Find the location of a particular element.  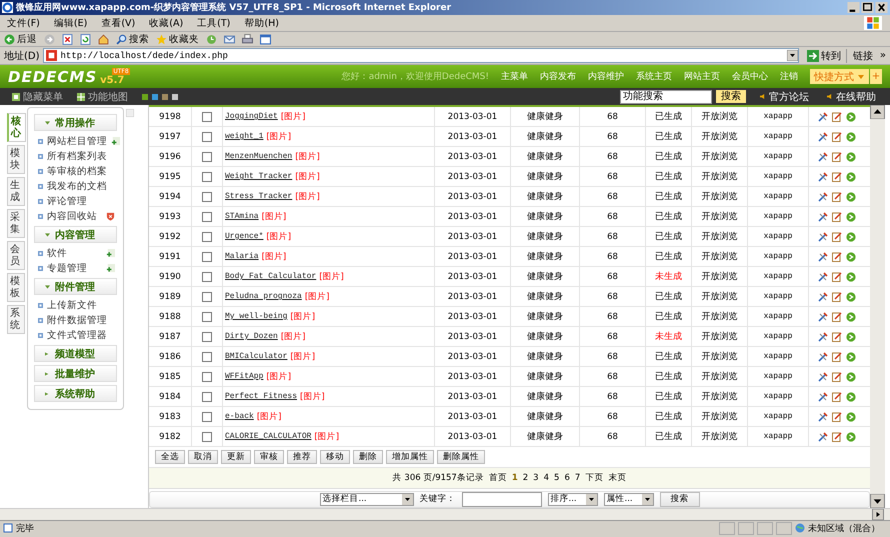

title-link: Stress Tracker is located at coordinates (258, 196).